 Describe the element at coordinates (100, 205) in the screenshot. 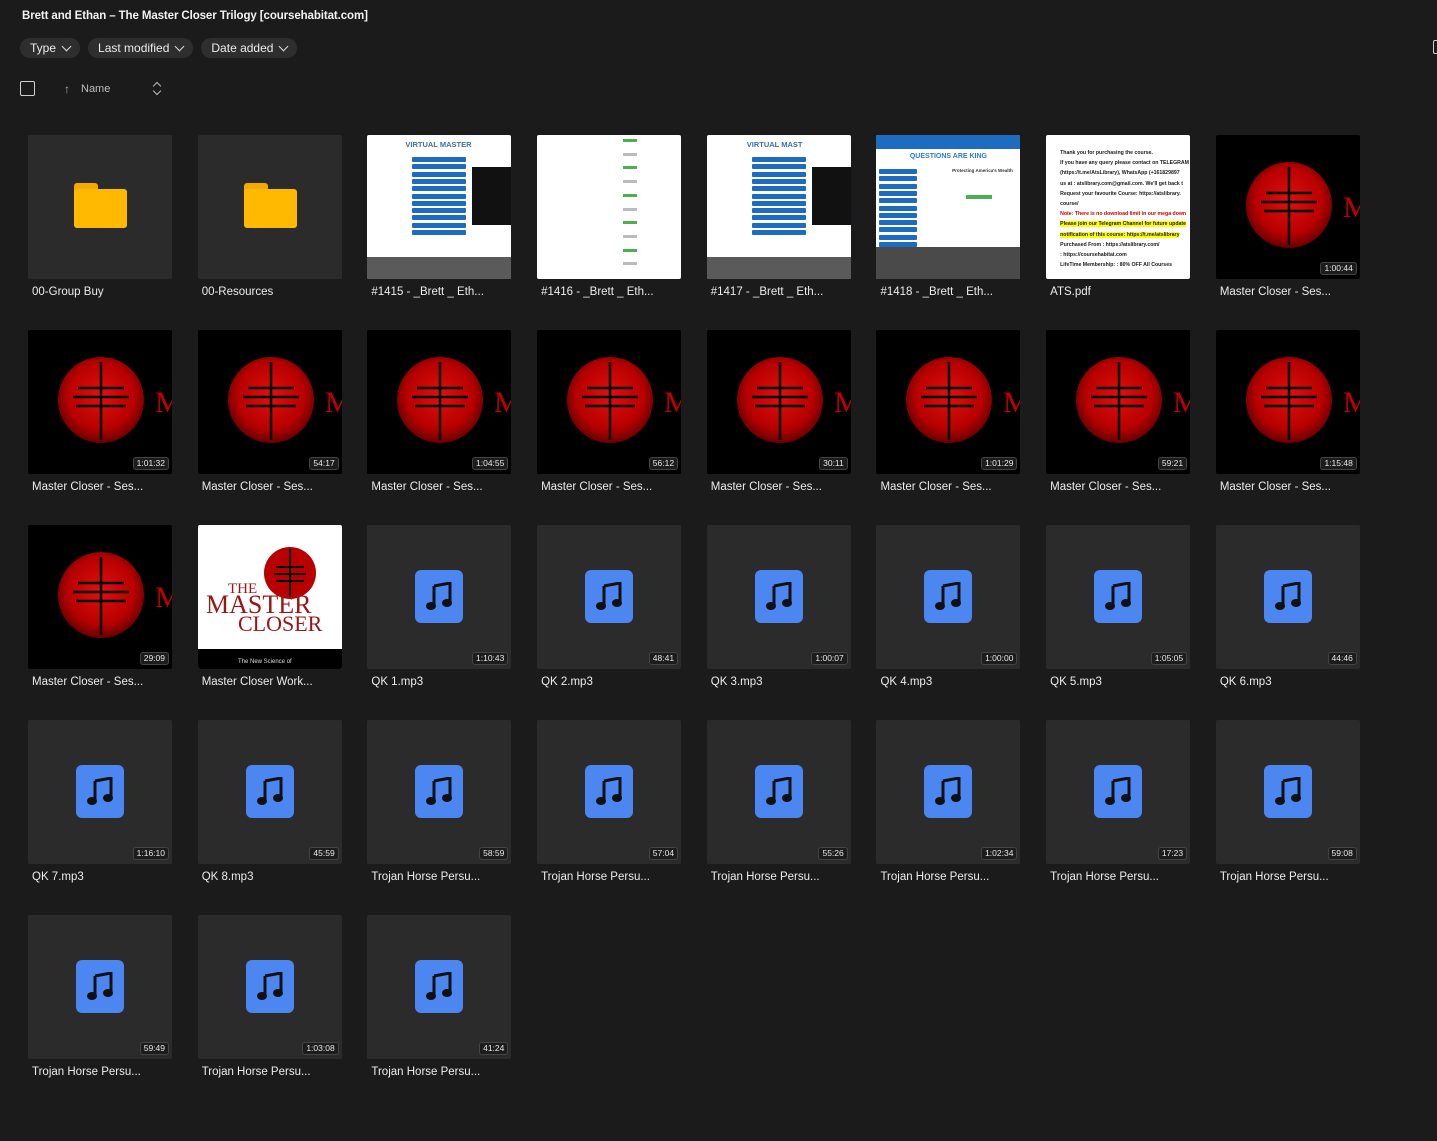

I see `folder-icon` at that location.